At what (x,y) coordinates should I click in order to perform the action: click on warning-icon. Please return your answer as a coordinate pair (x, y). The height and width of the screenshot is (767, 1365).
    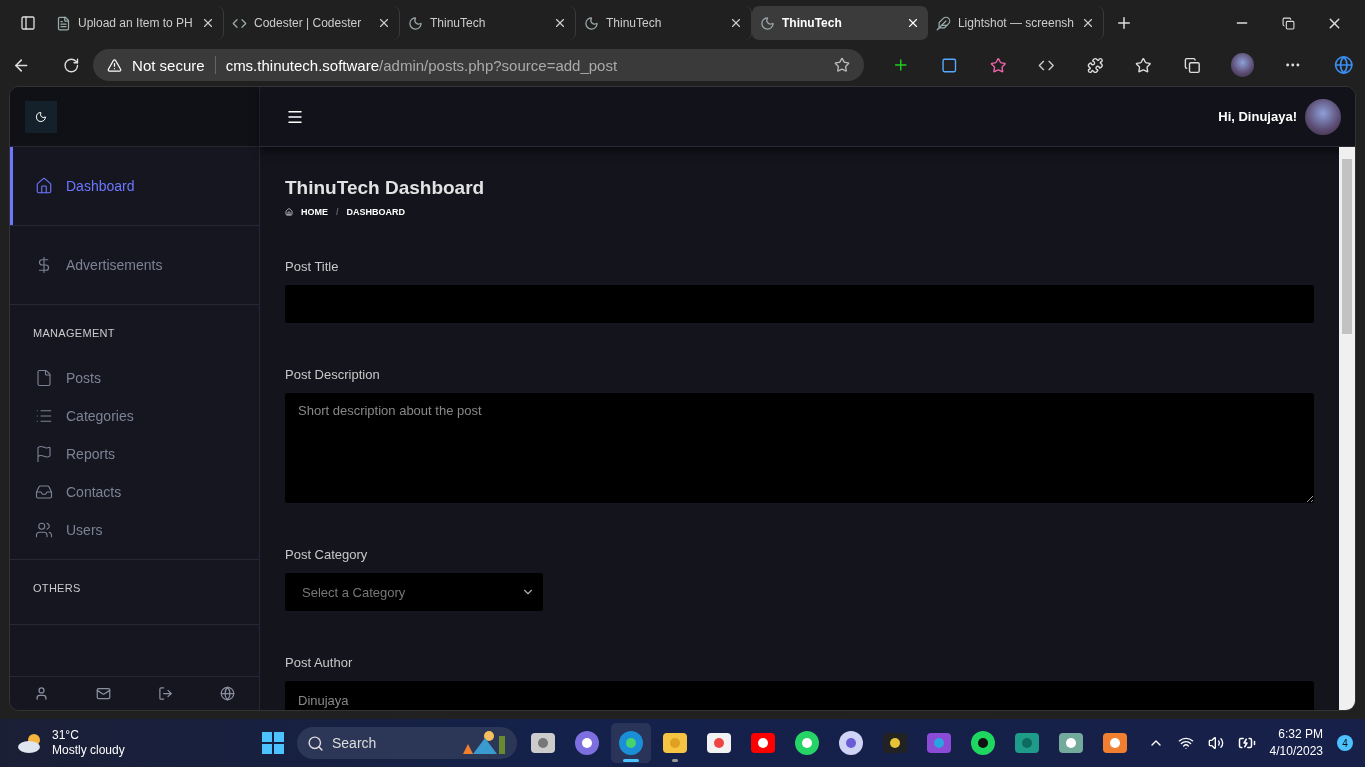
    Looking at the image, I should click on (115, 65).